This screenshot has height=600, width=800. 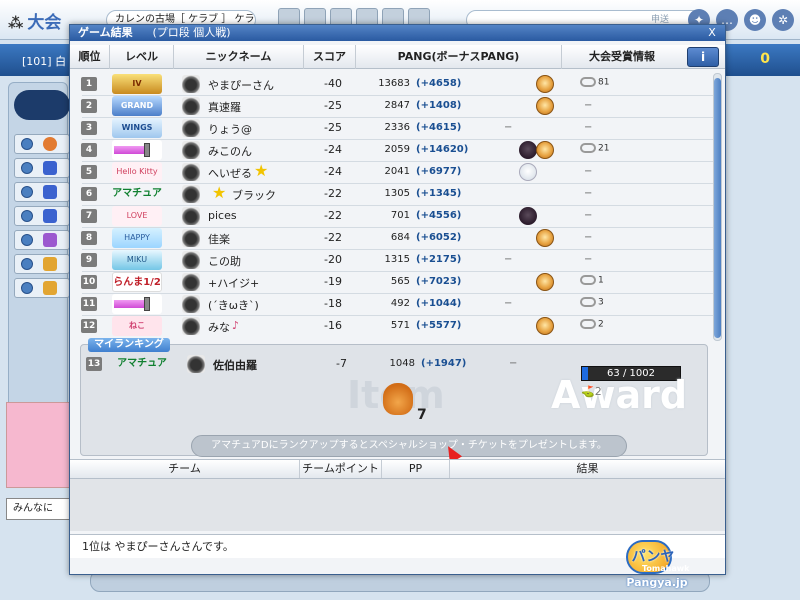 I want to click on pang: 684, so click(x=400, y=237).